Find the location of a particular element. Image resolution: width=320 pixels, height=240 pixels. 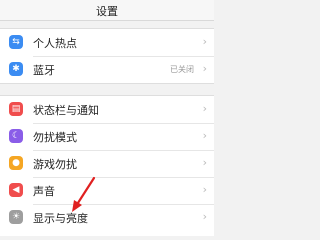

row-hotspot-label: 个人热点 is located at coordinates (55, 43).